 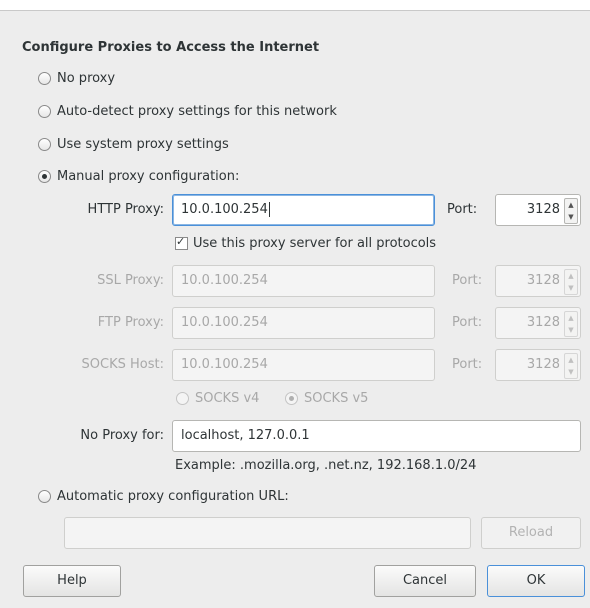 What do you see at coordinates (269, 209) in the screenshot?
I see `text-caret` at bounding box center [269, 209].